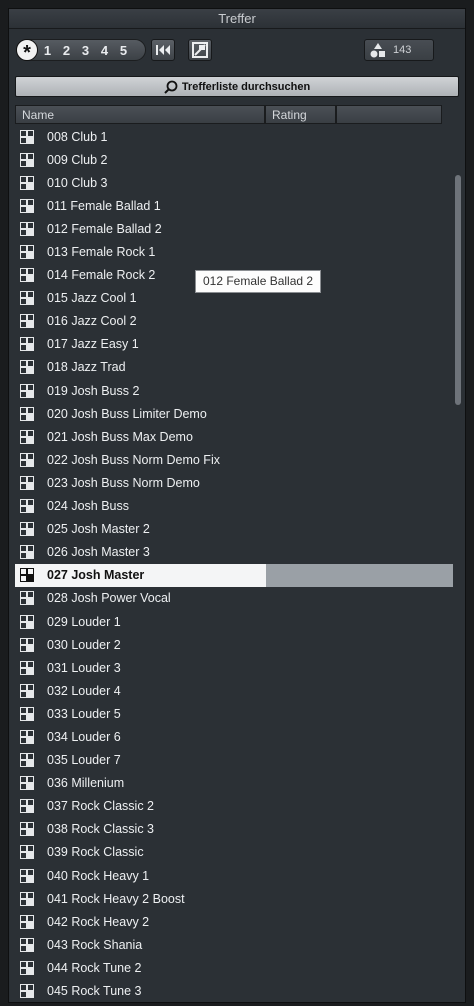 Image resolution: width=474 pixels, height=1006 pixels. What do you see at coordinates (230, 875) in the screenshot?
I see `table-row: 040 Rock Heavy 1` at bounding box center [230, 875].